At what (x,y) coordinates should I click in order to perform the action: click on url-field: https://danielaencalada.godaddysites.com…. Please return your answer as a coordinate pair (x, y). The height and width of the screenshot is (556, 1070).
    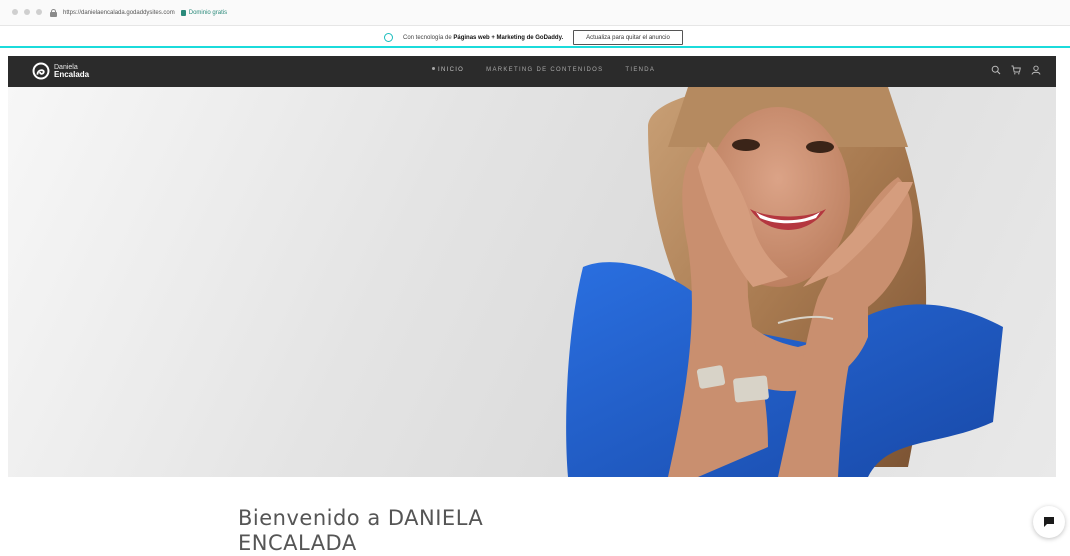
    Looking at the image, I should click on (138, 13).